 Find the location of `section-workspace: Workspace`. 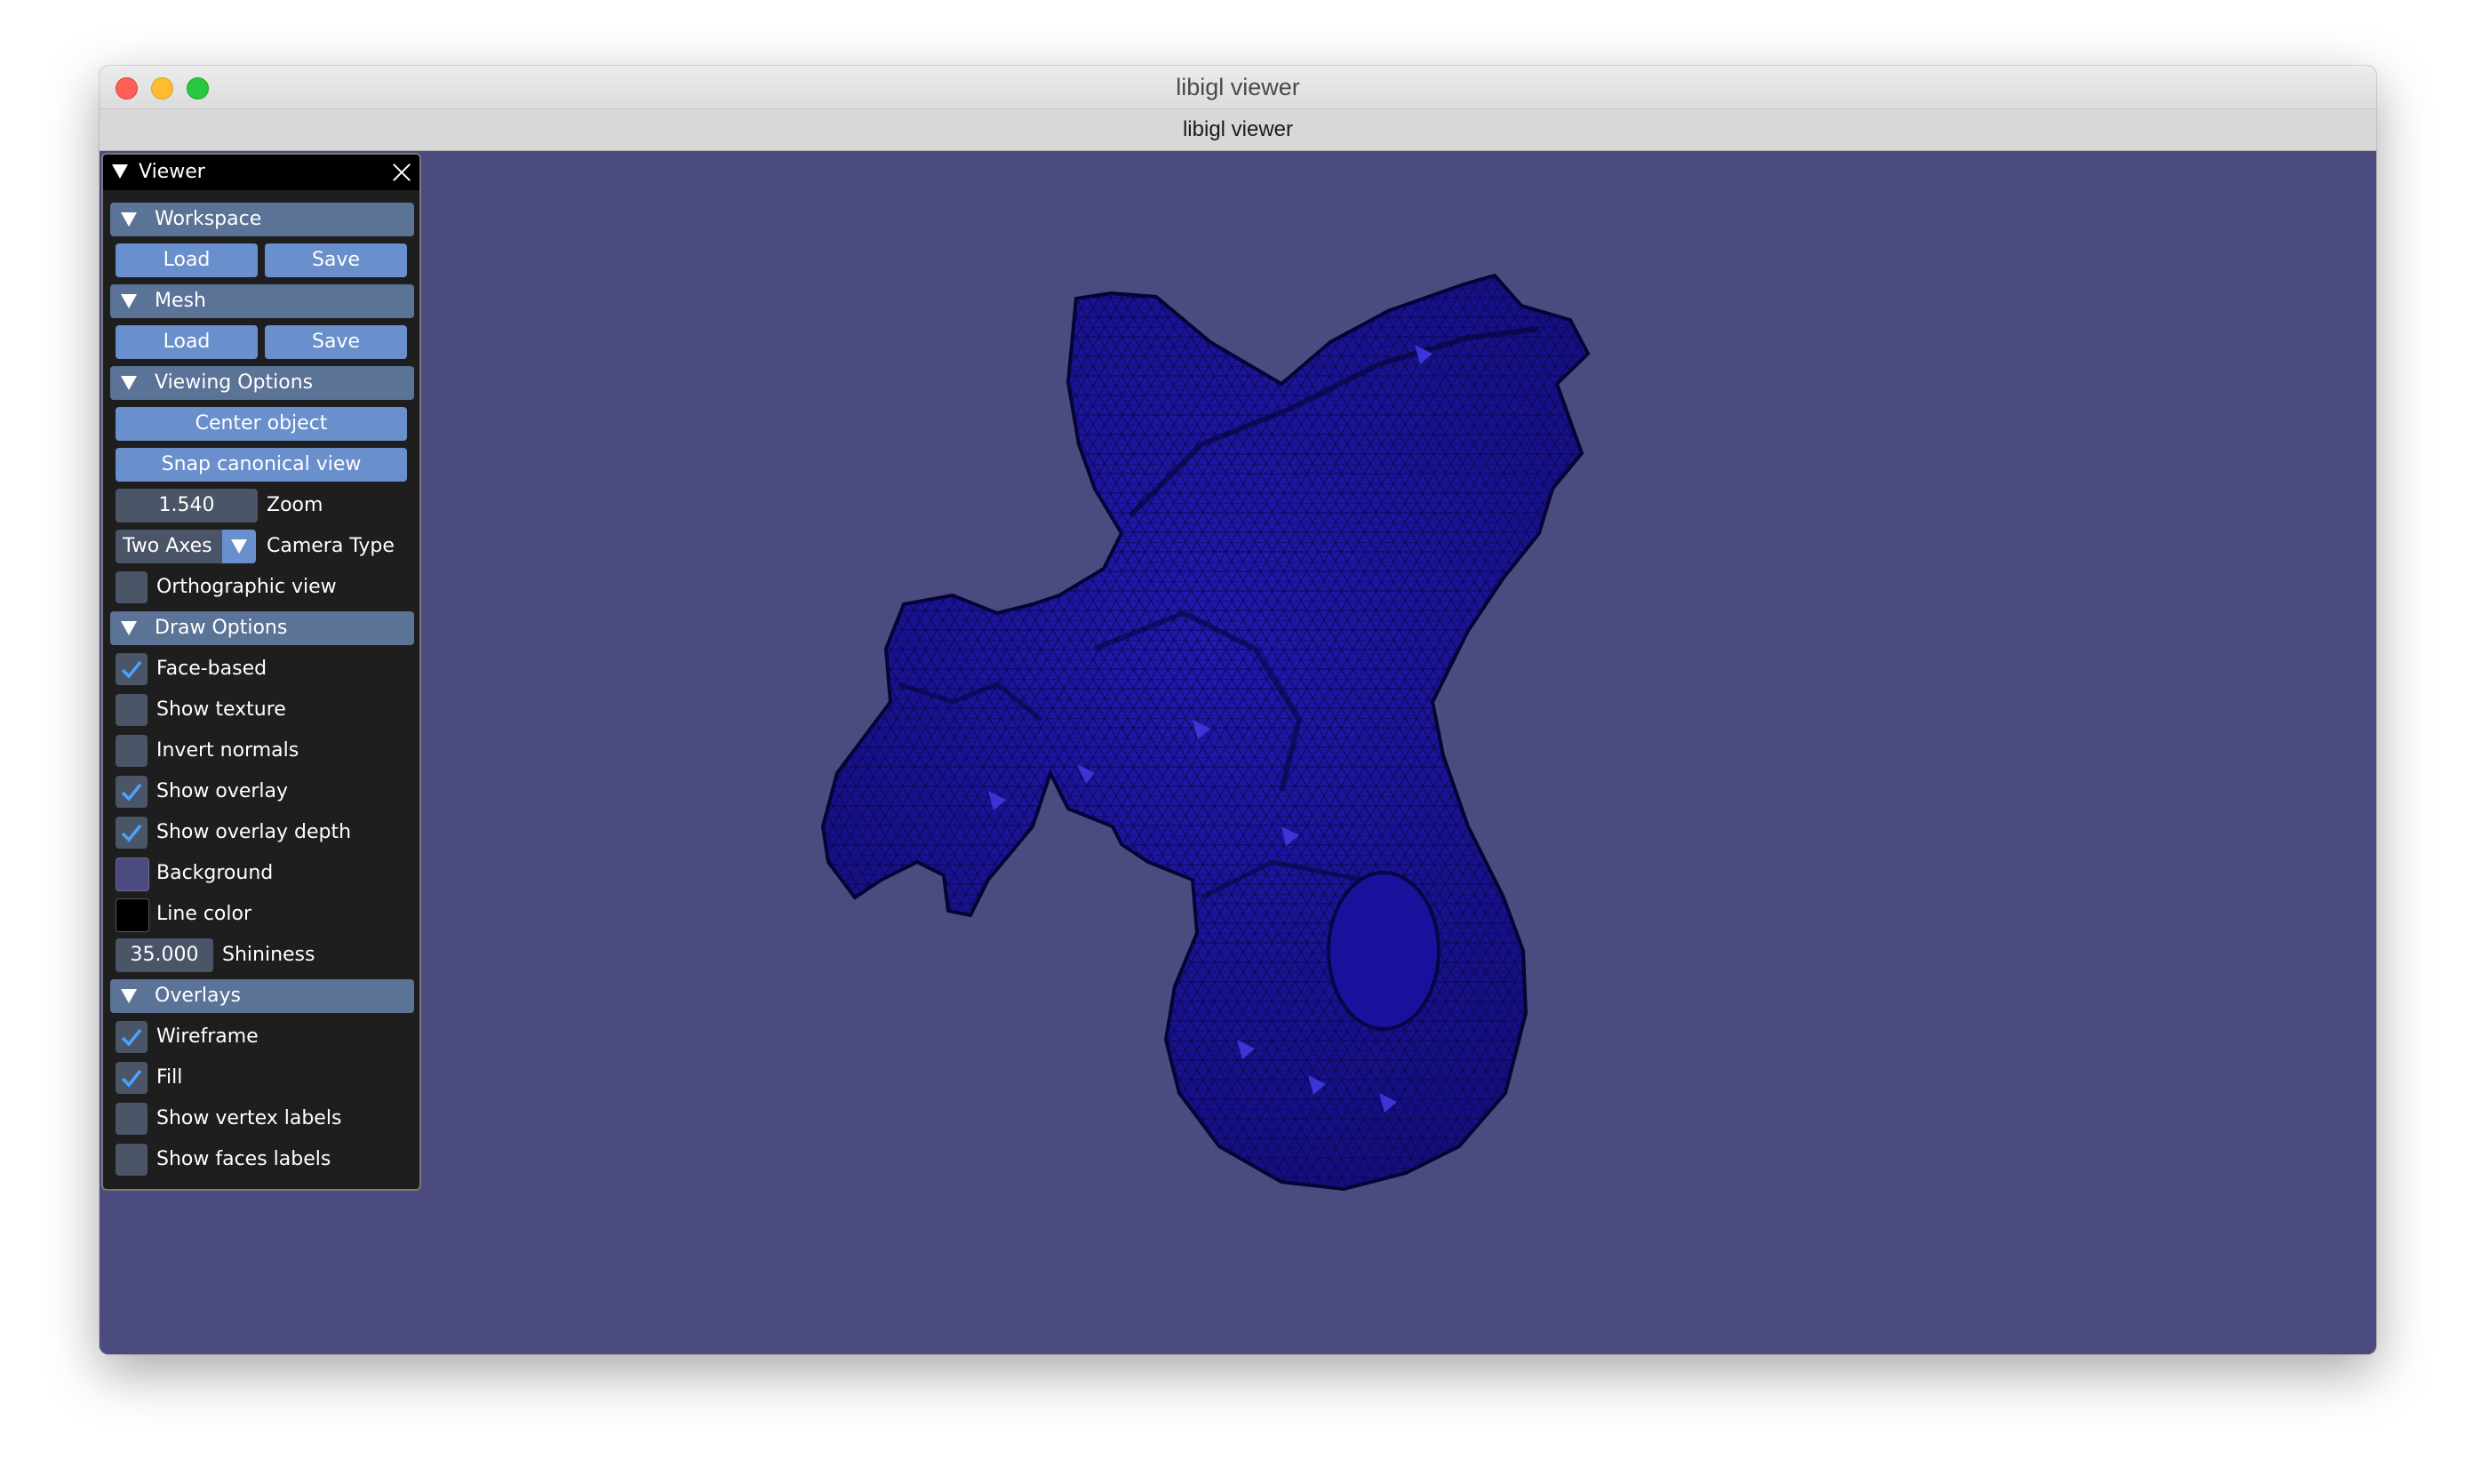

section-workspace: Workspace is located at coordinates (262, 219).